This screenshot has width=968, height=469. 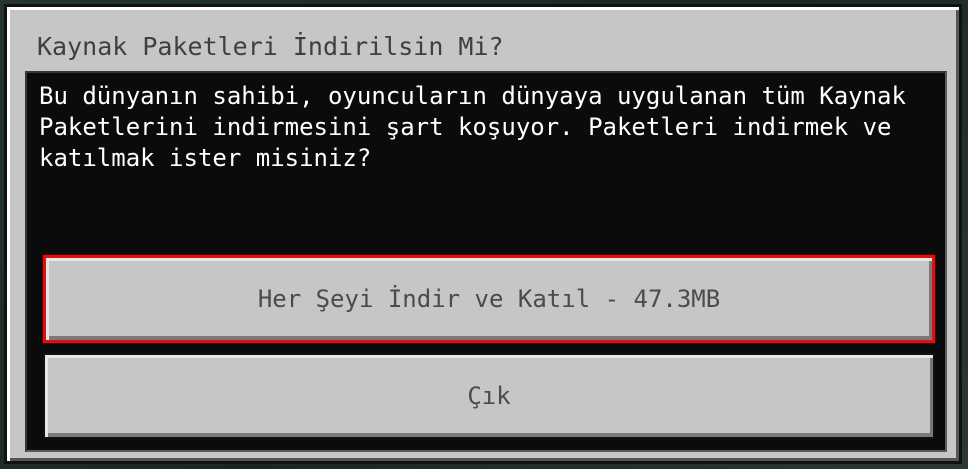 I want to click on download-and-join-label: Her Şeyi İndir ve Katıl - 47.3MB, so click(x=489, y=299).